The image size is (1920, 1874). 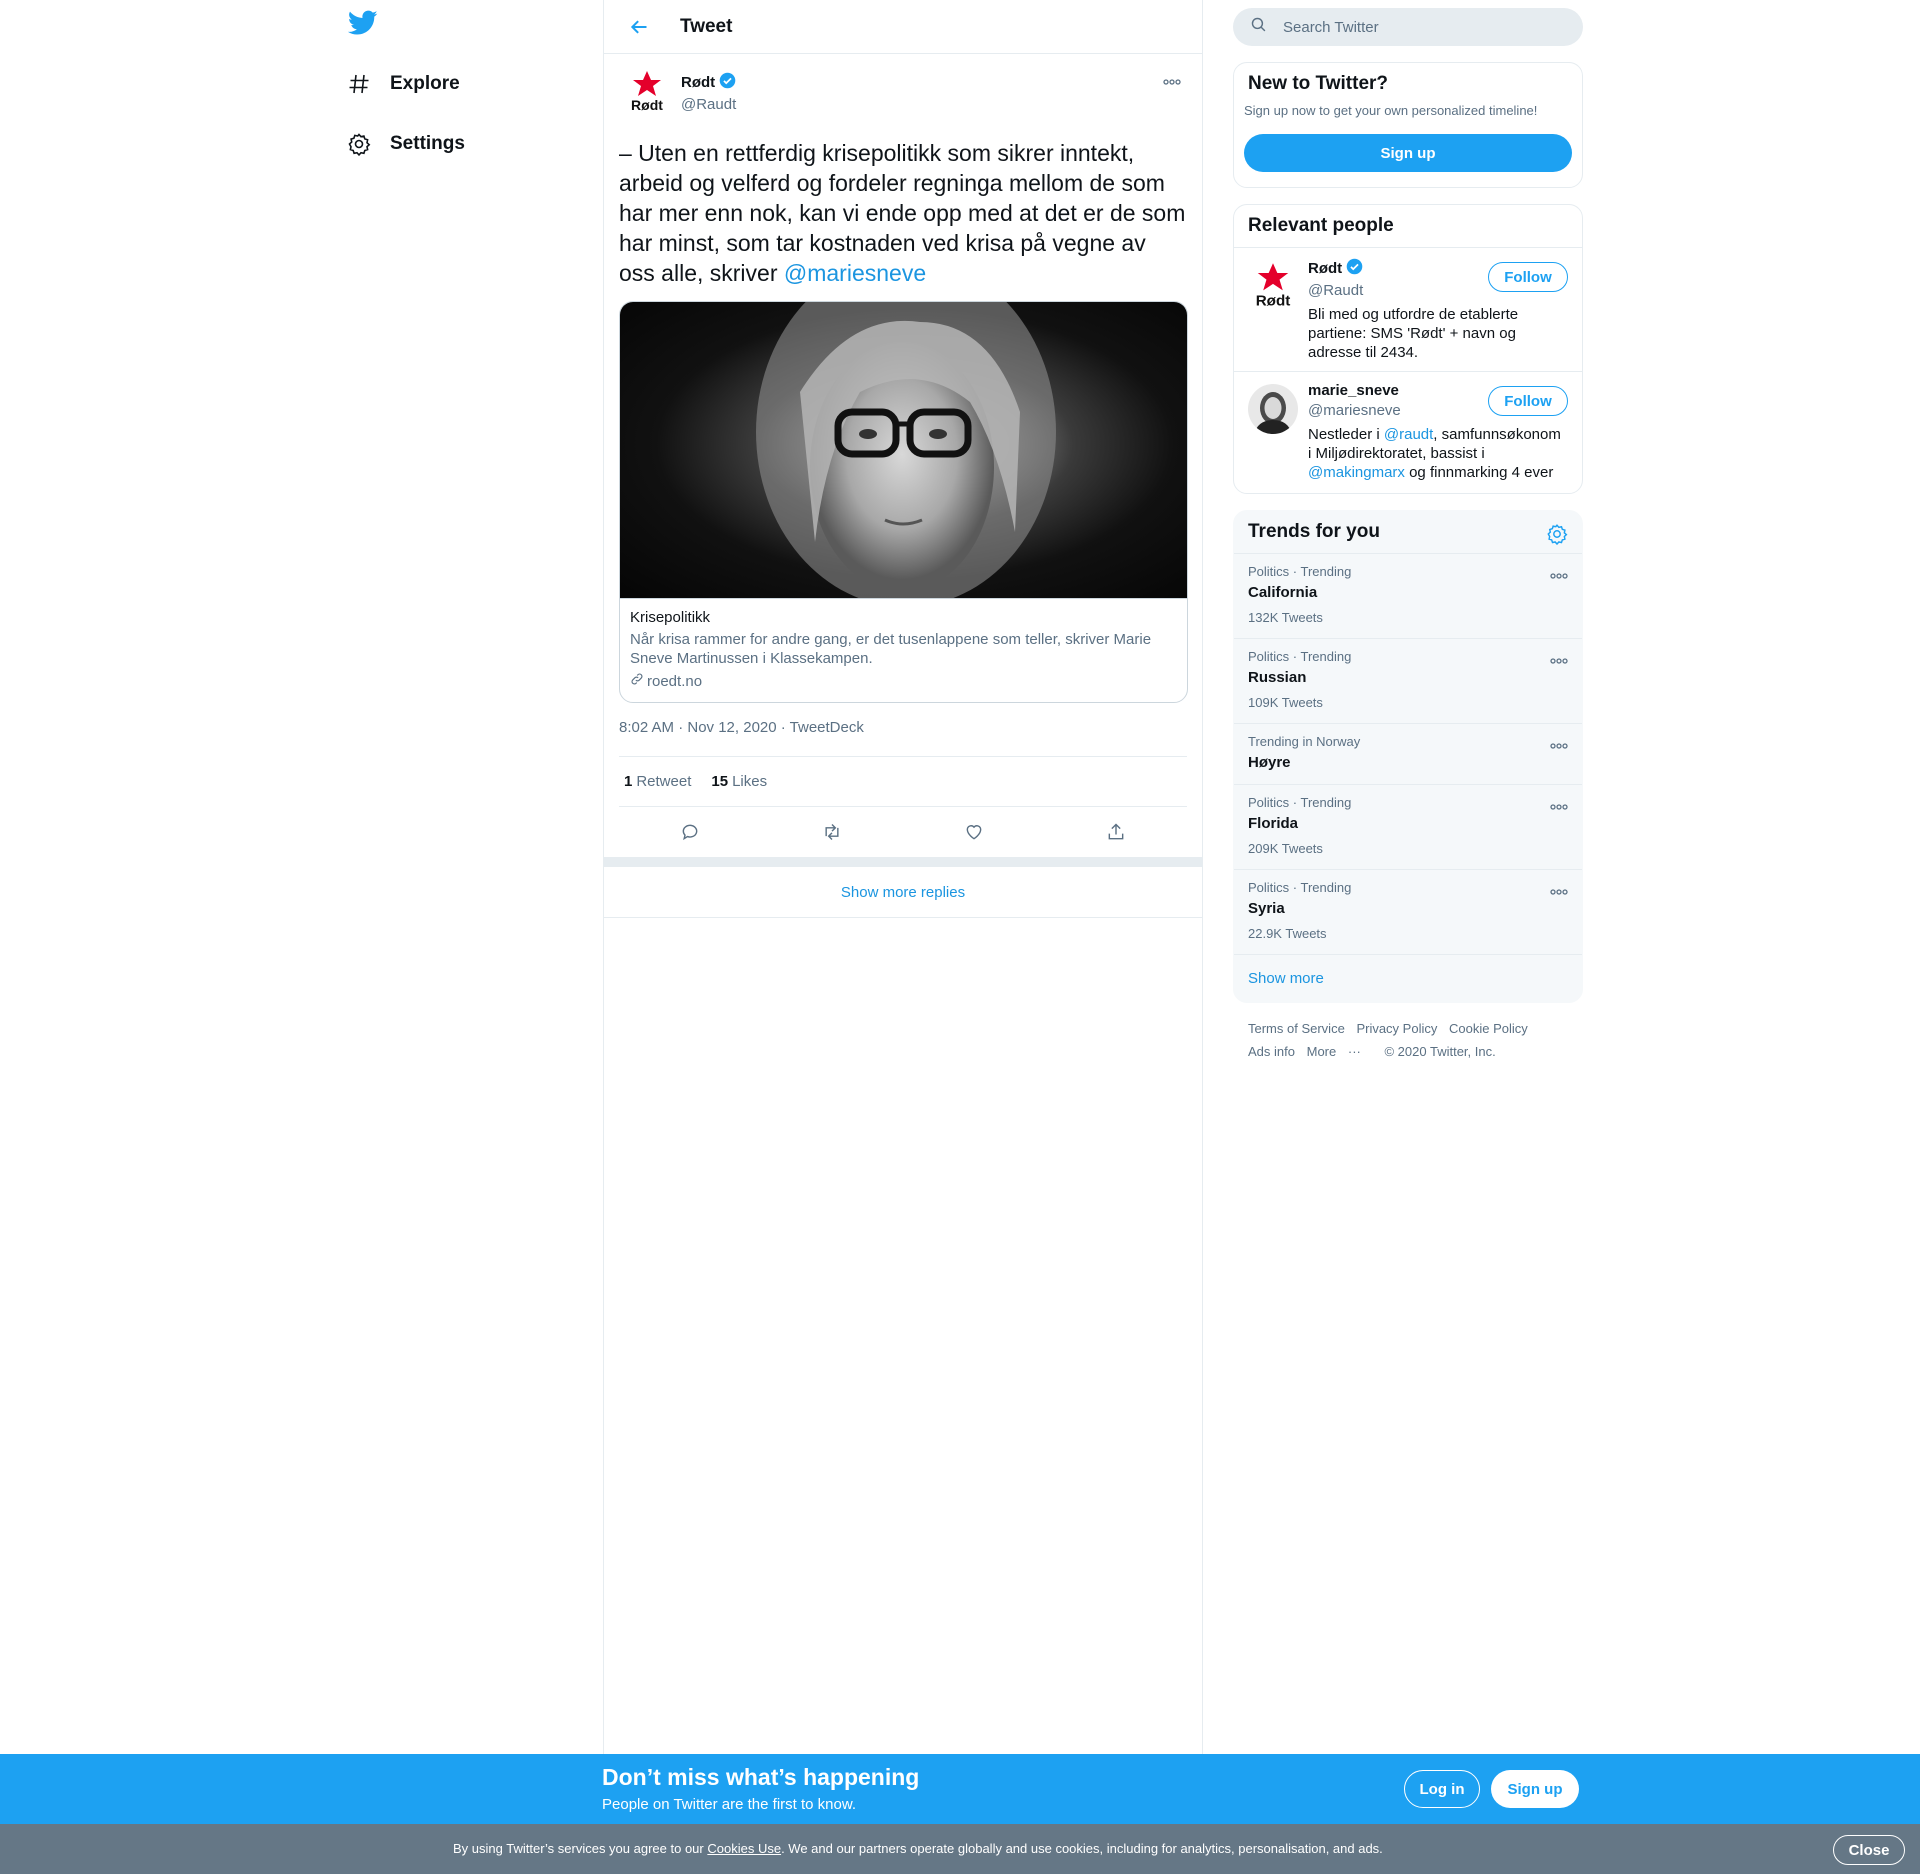 I want to click on section-separator, so click(x=903, y=862).